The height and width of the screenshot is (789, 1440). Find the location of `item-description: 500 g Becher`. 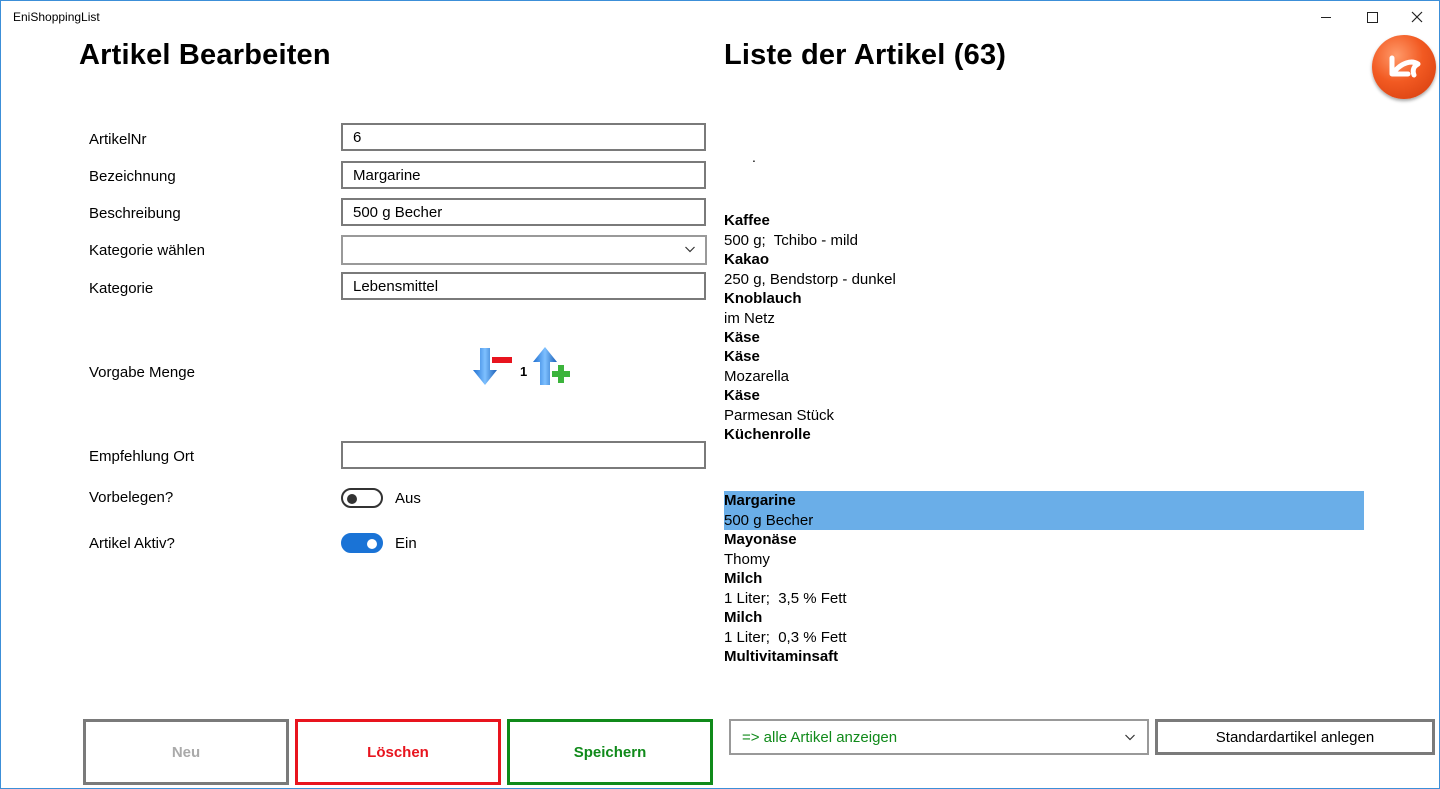

item-description: 500 g Becher is located at coordinates (769, 520).